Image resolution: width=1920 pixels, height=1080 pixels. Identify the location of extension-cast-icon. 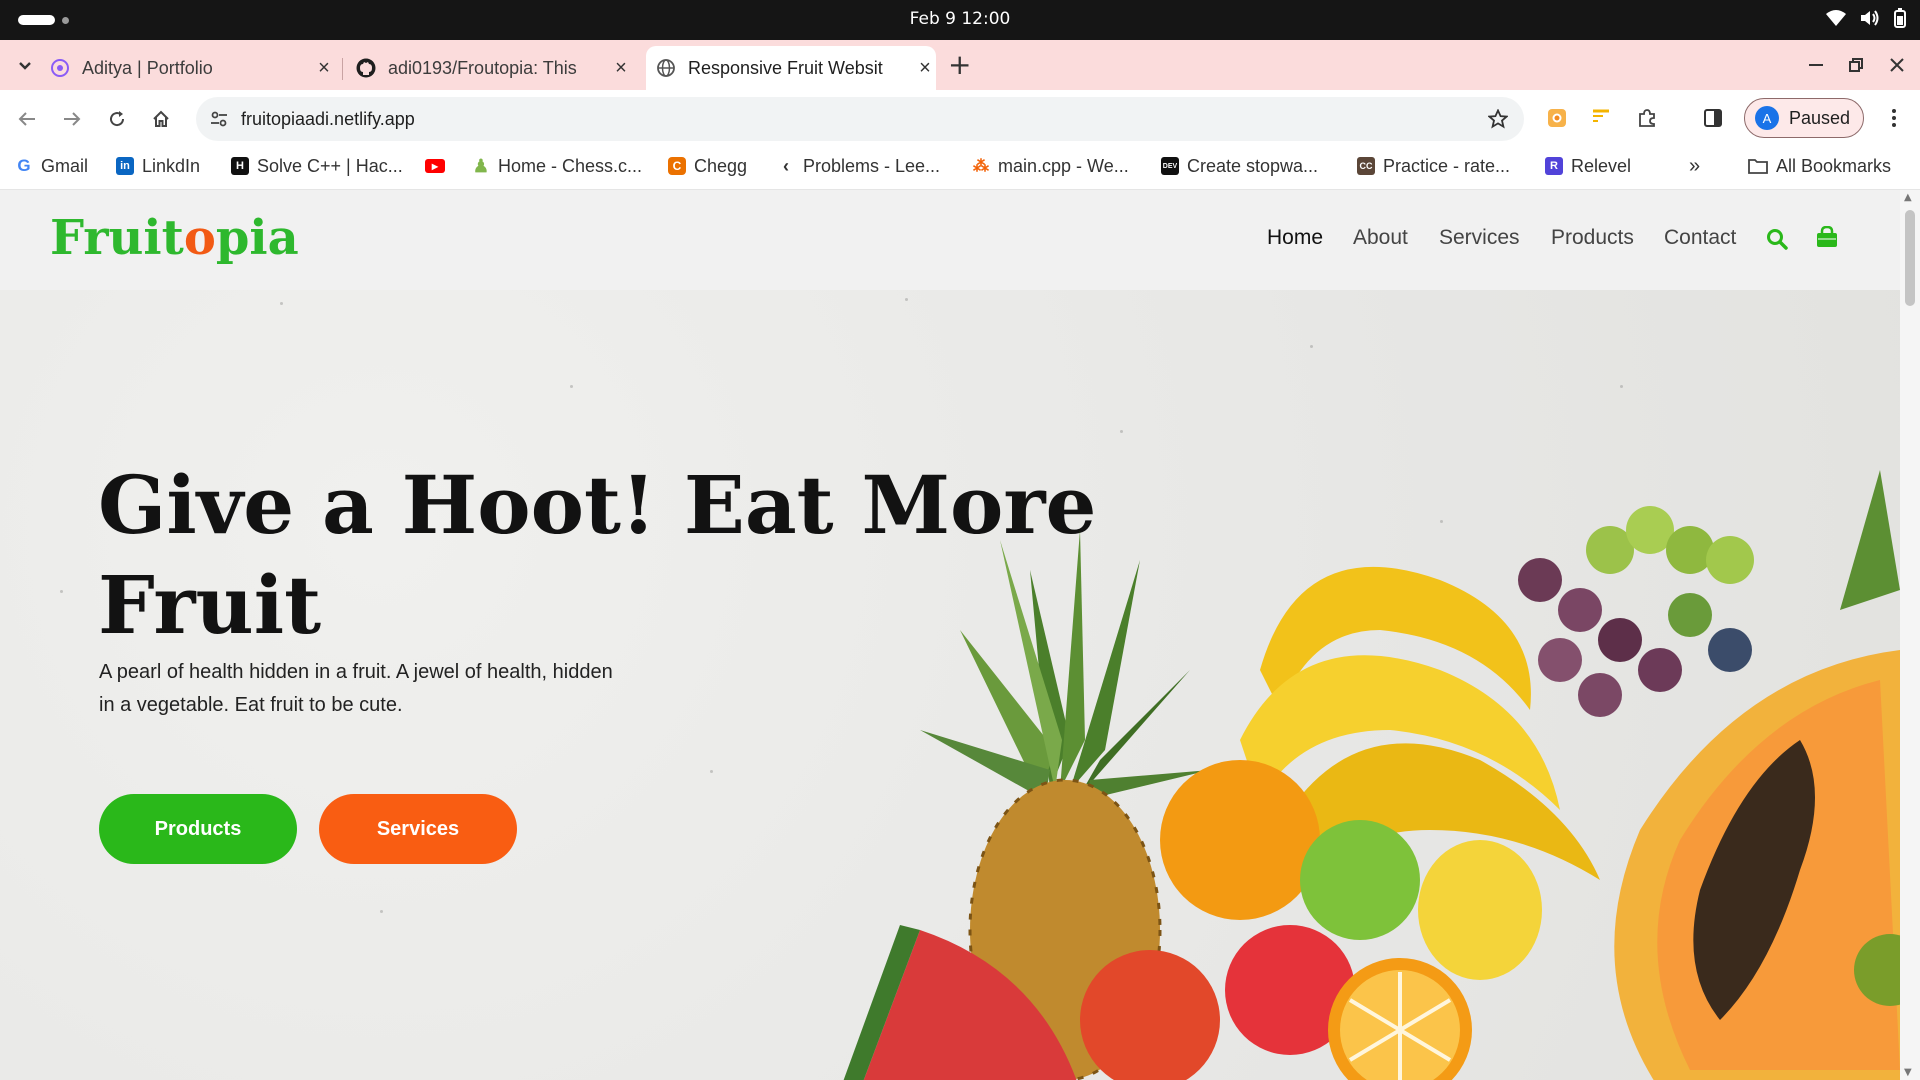
(1601, 118).